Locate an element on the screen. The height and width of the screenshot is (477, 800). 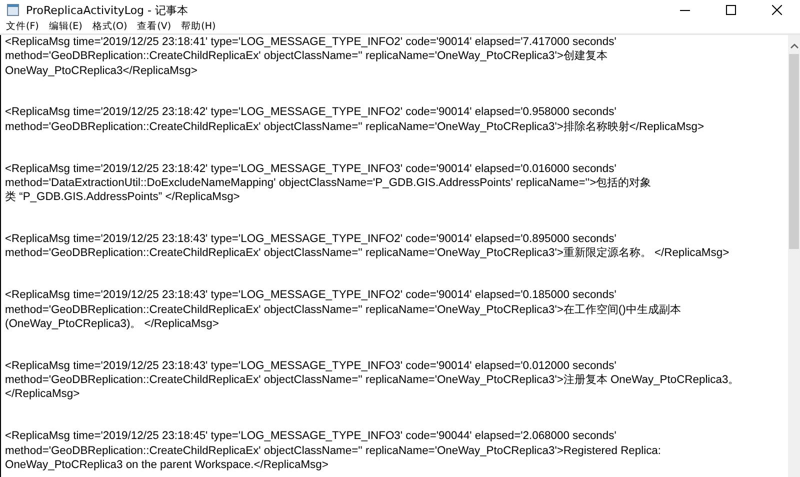
log-line: </ReplicaMsg> is located at coordinates (43, 394).